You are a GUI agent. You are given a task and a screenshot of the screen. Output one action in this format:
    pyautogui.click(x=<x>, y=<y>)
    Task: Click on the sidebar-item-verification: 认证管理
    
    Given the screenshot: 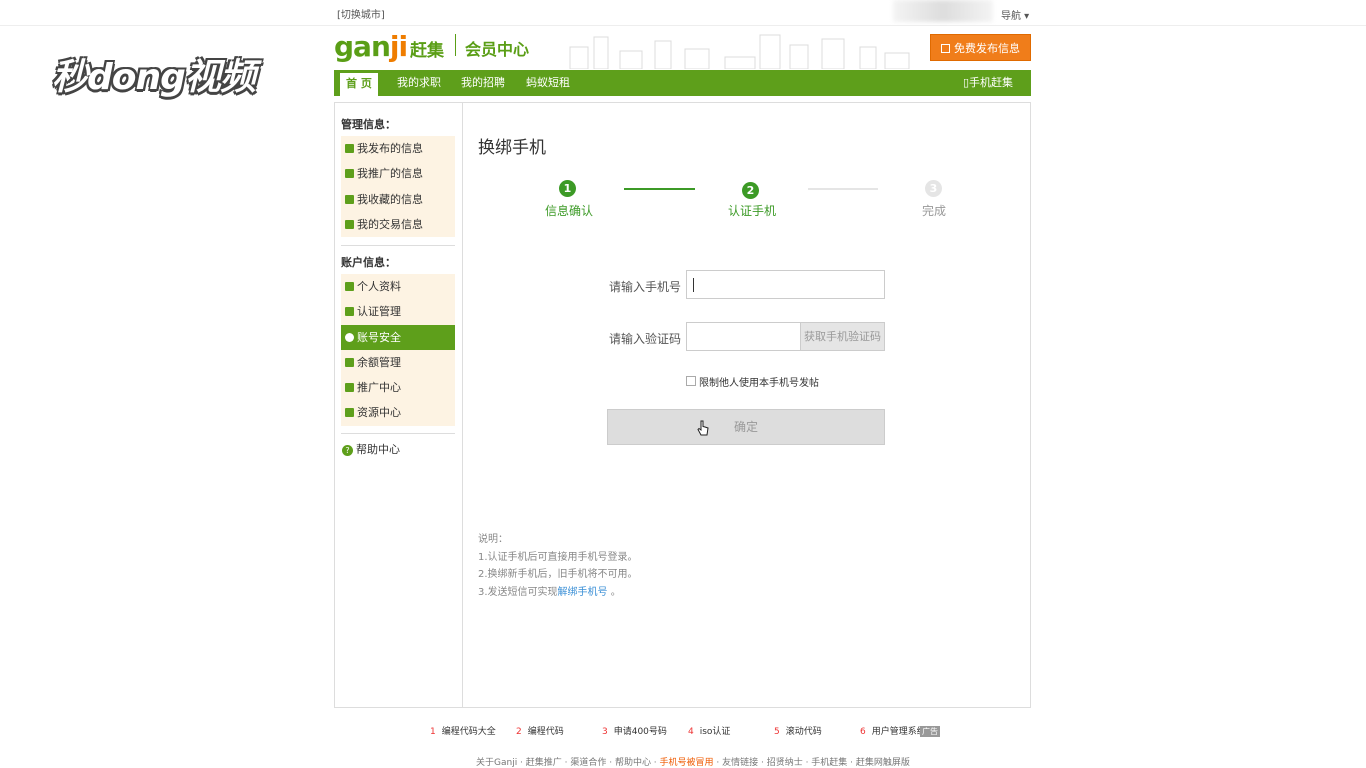 What is the action you would take?
    pyautogui.click(x=398, y=311)
    